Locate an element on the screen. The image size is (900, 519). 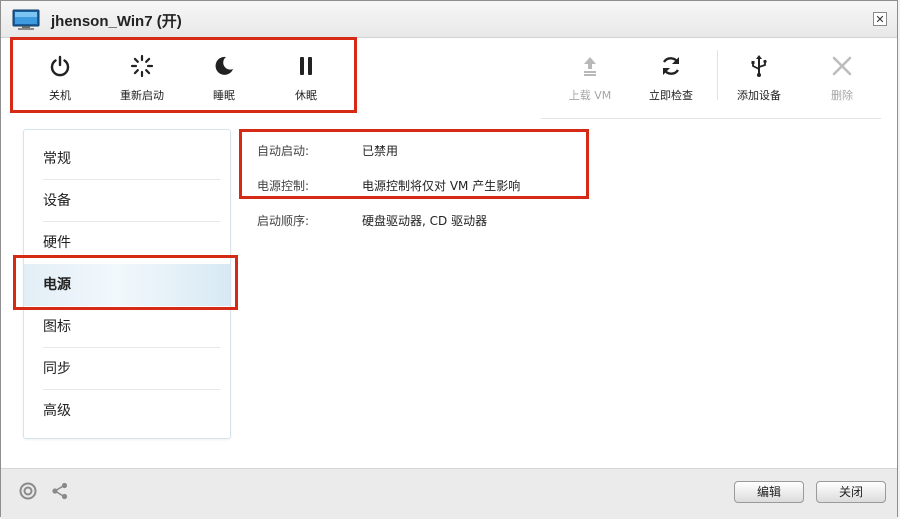
footer-bar: 编辑 关闭 is located at coordinates (449, 493).